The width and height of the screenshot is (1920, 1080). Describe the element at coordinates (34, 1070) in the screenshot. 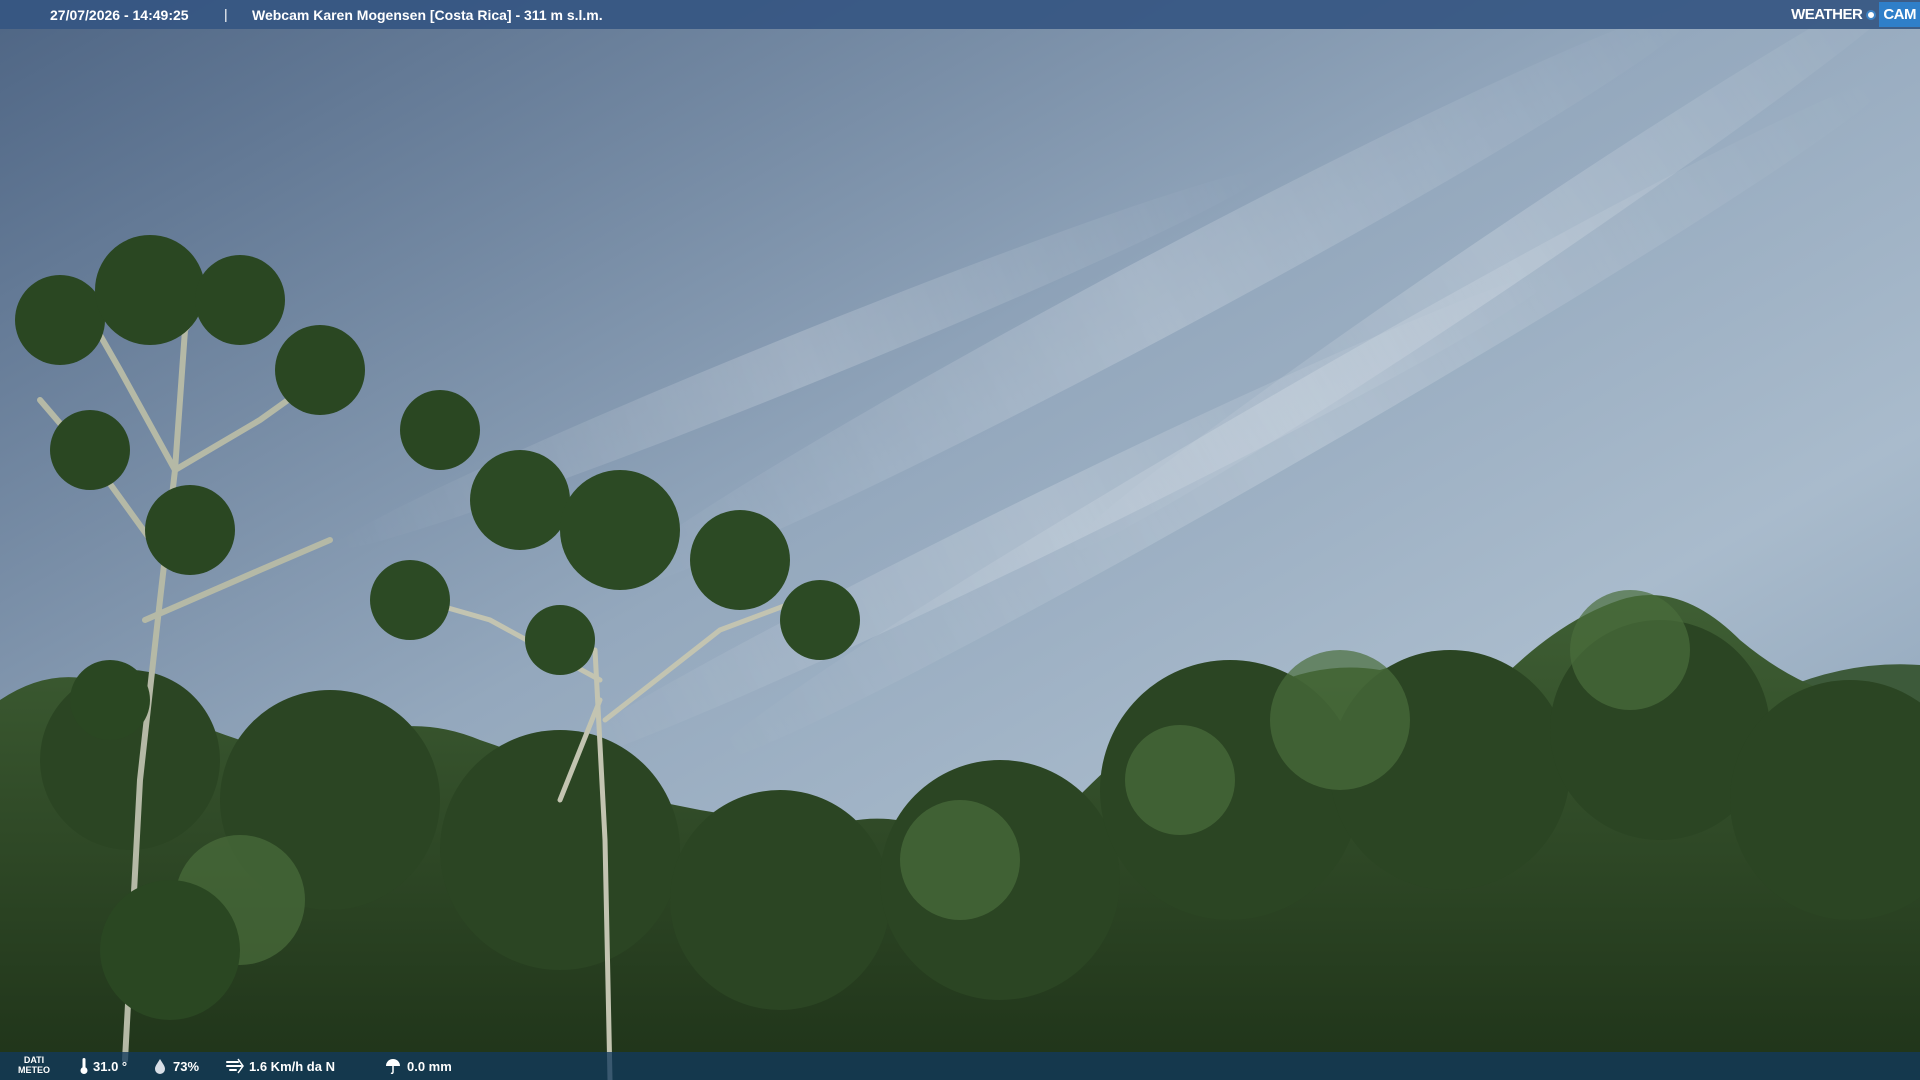

I see `meteo-label: METEO` at that location.